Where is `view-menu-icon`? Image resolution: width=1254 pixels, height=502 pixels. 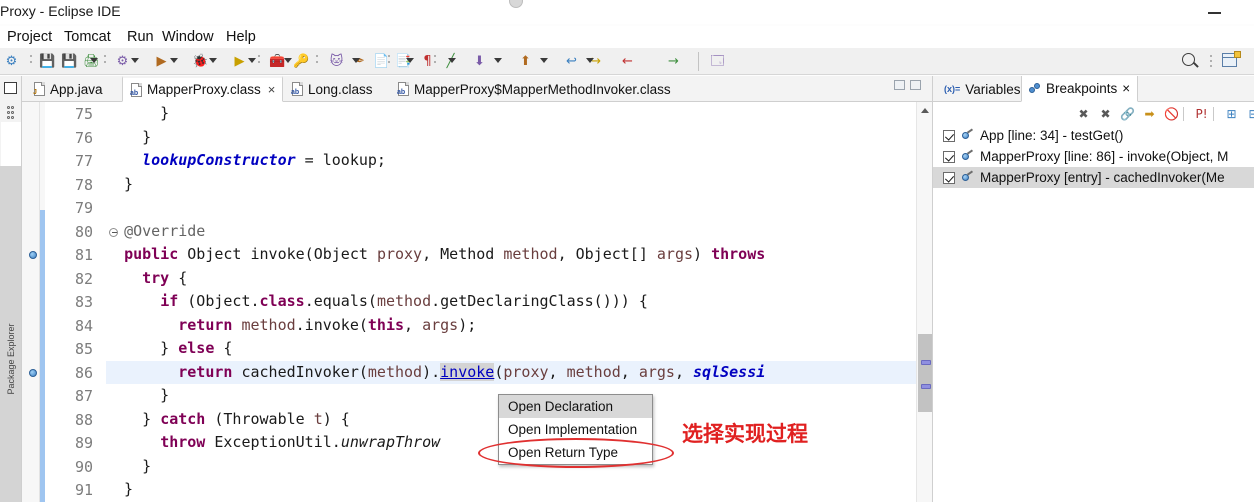
view-menu-icon is located at coordinates (11, 113).